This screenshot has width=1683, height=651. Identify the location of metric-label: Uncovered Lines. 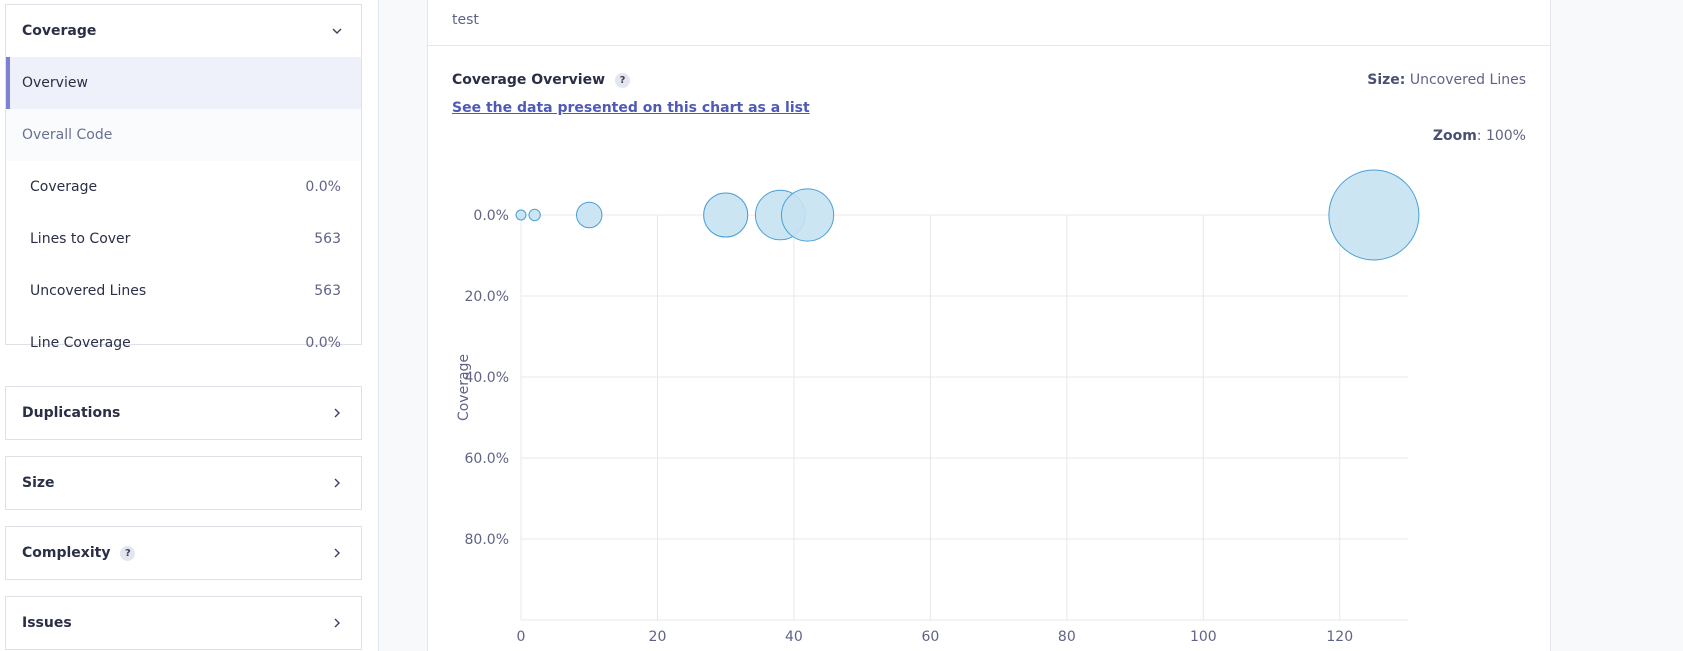
(88, 291).